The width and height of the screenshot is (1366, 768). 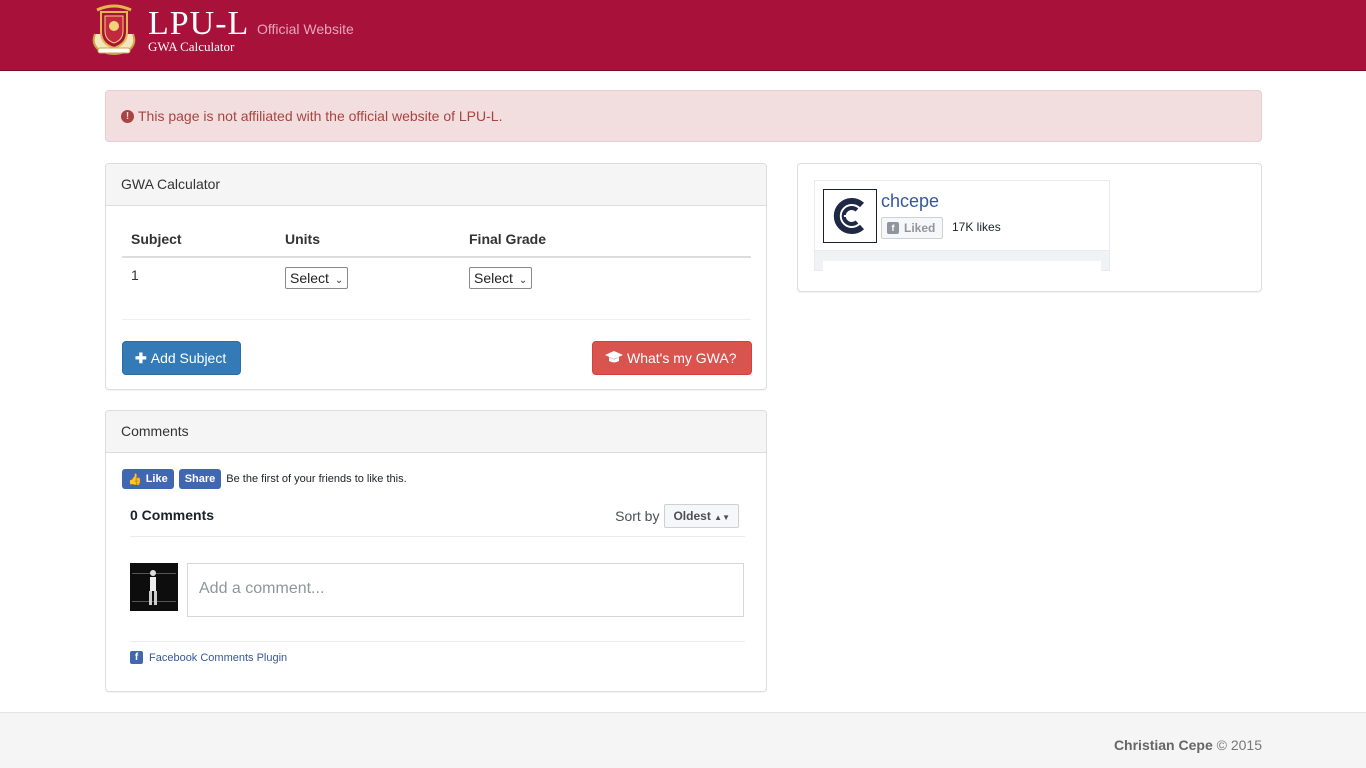 I want to click on brand-subtitle: GWA Calculator, so click(x=191, y=46).